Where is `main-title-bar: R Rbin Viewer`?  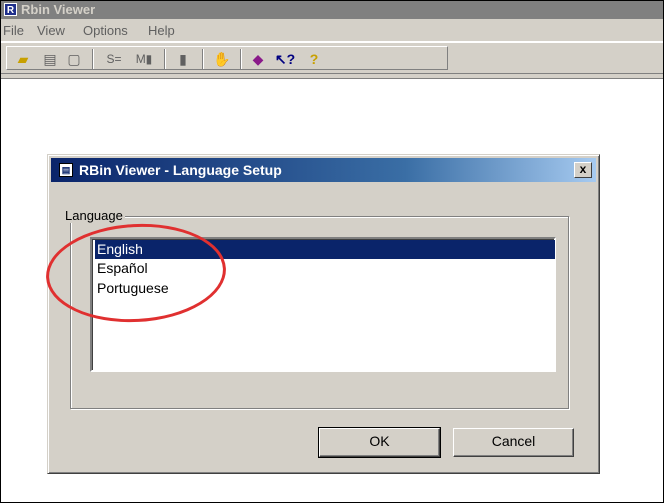
main-title-bar: R Rbin Viewer is located at coordinates (332, 10).